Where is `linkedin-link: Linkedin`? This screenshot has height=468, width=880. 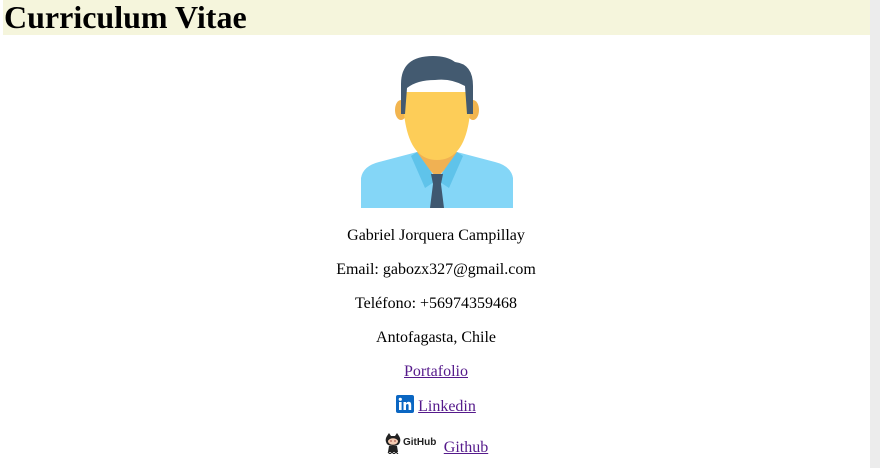 linkedin-link: Linkedin is located at coordinates (447, 406).